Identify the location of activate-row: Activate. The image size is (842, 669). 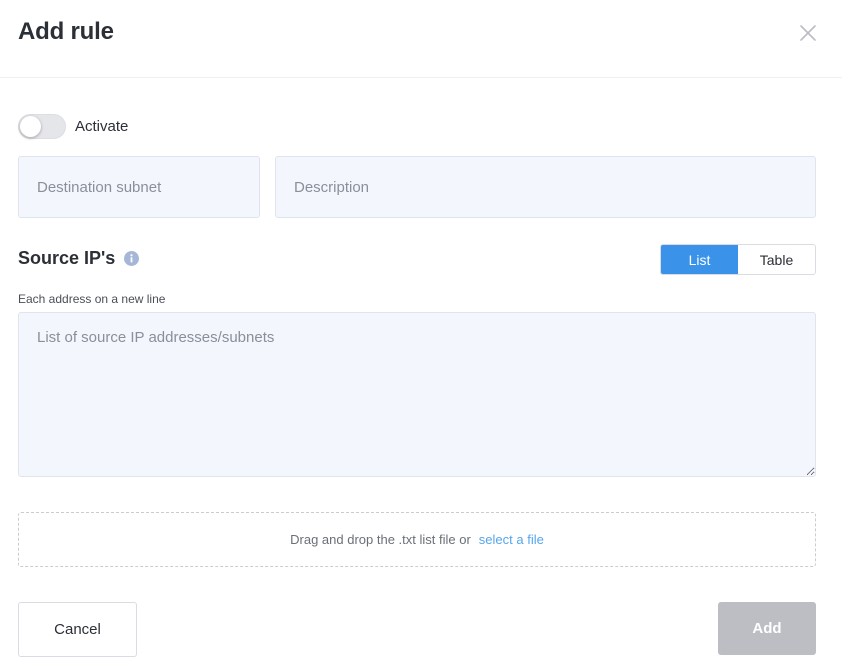
(73, 126).